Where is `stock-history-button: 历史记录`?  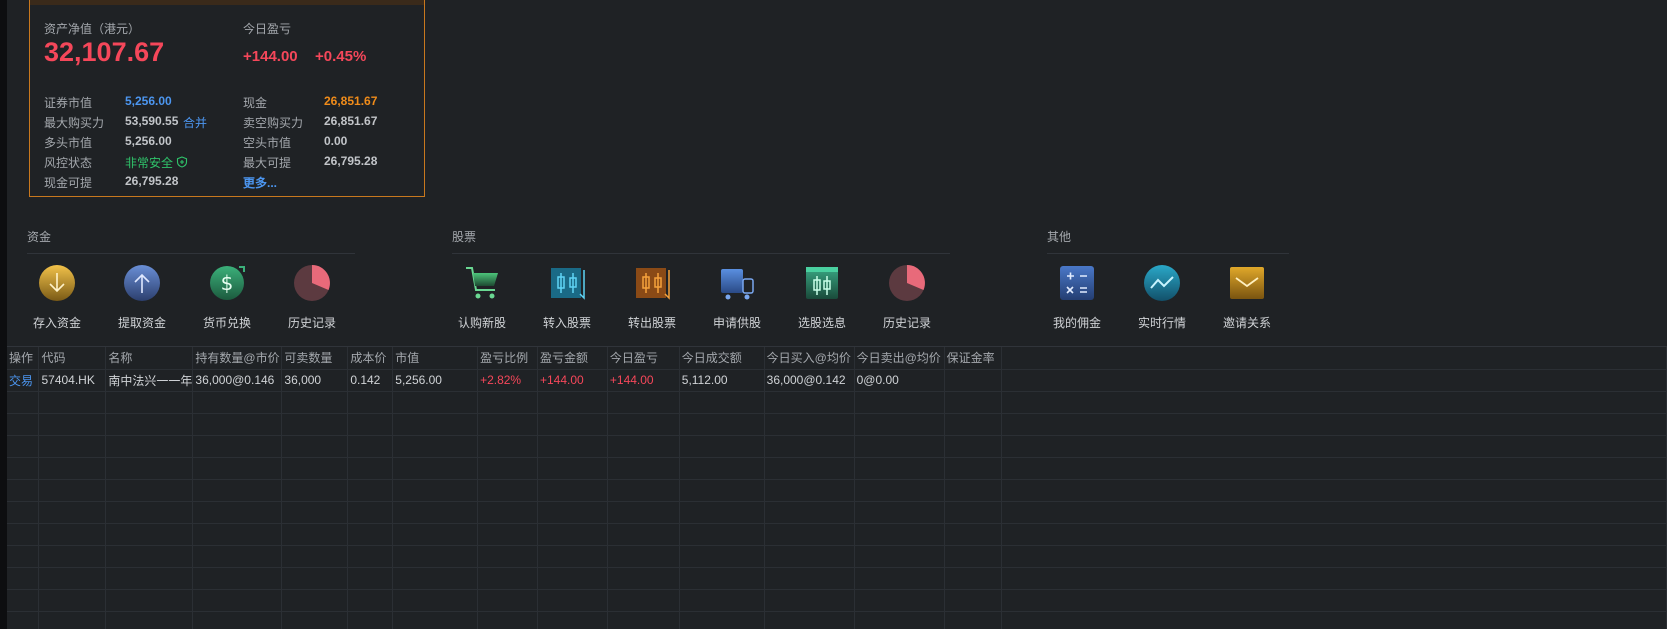
stock-history-button: 历史记录 is located at coordinates (907, 297).